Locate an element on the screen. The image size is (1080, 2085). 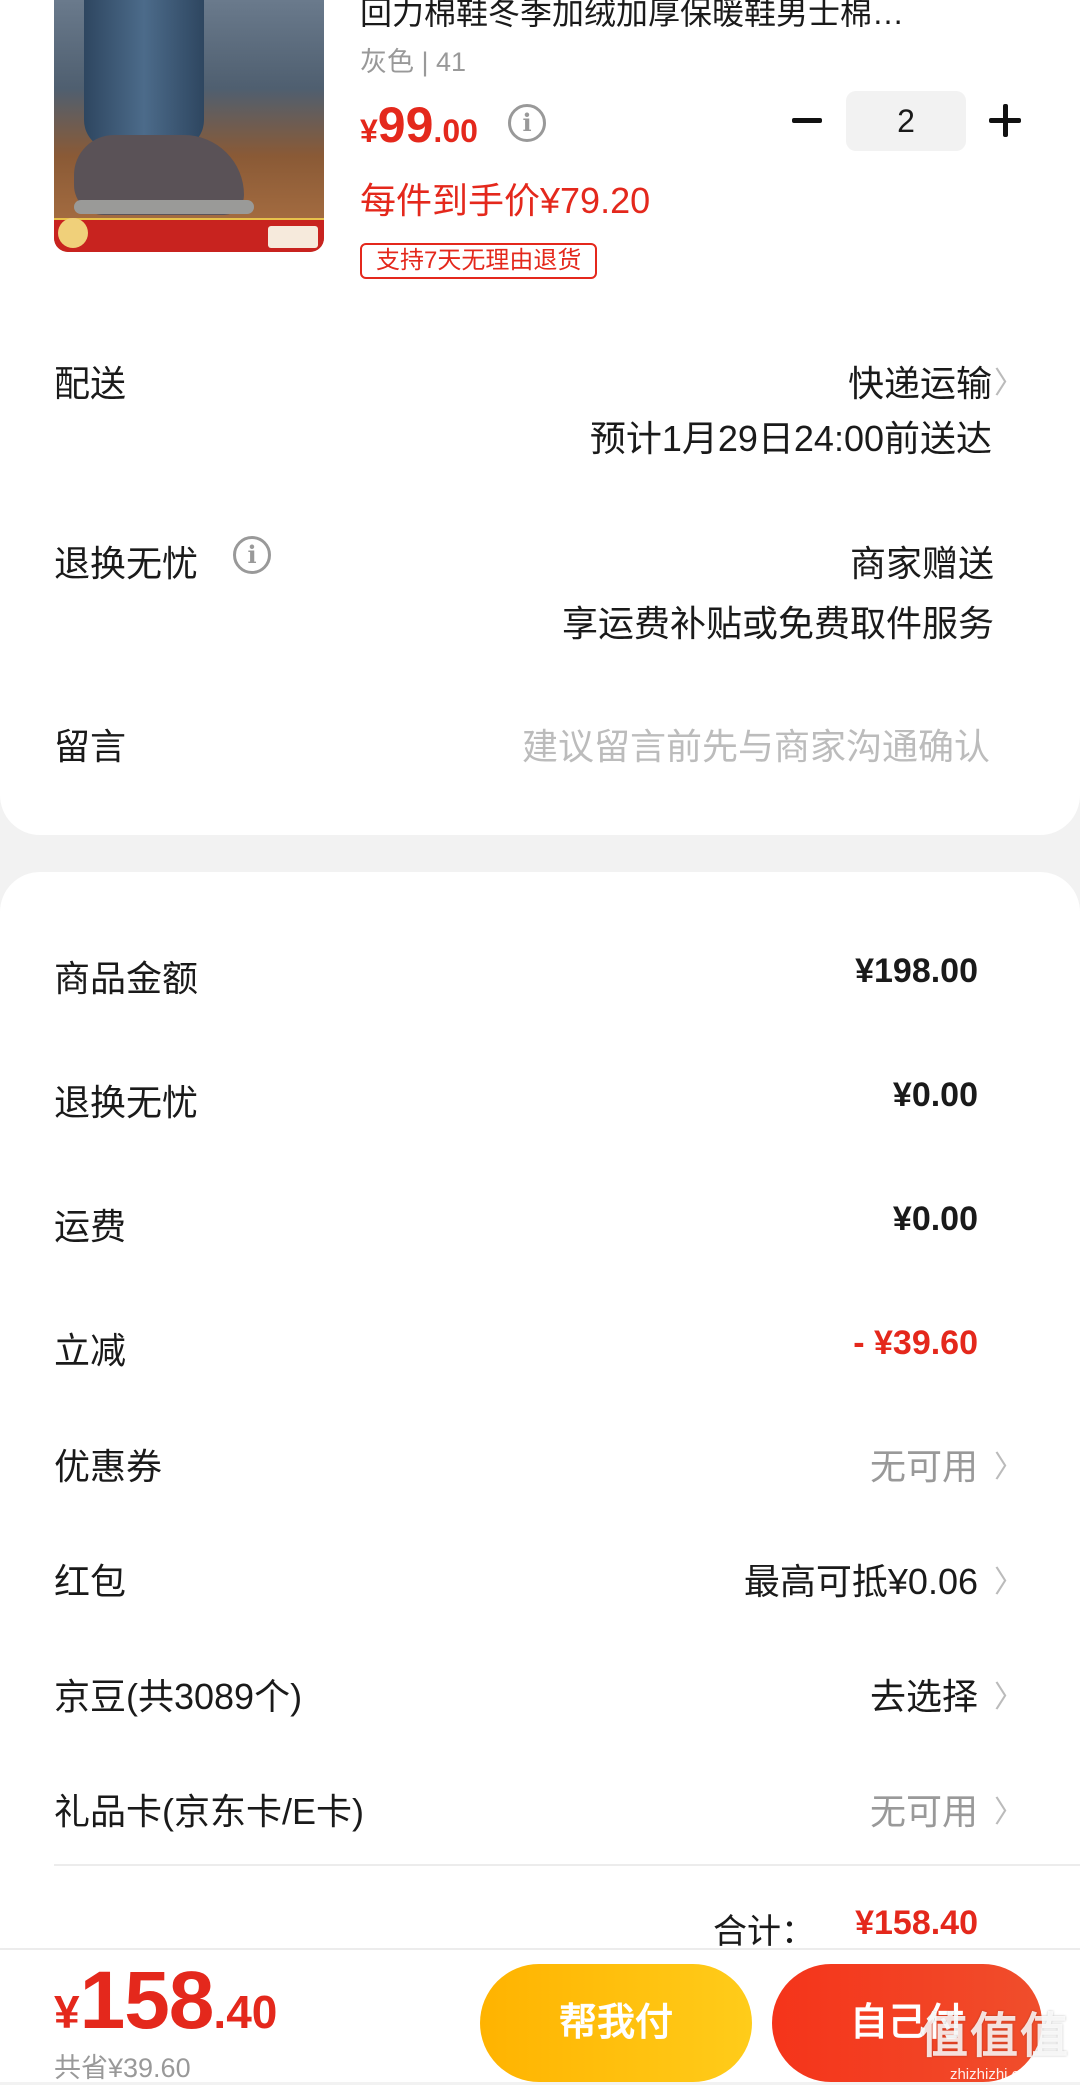
quantity-input: 2 is located at coordinates (906, 121).